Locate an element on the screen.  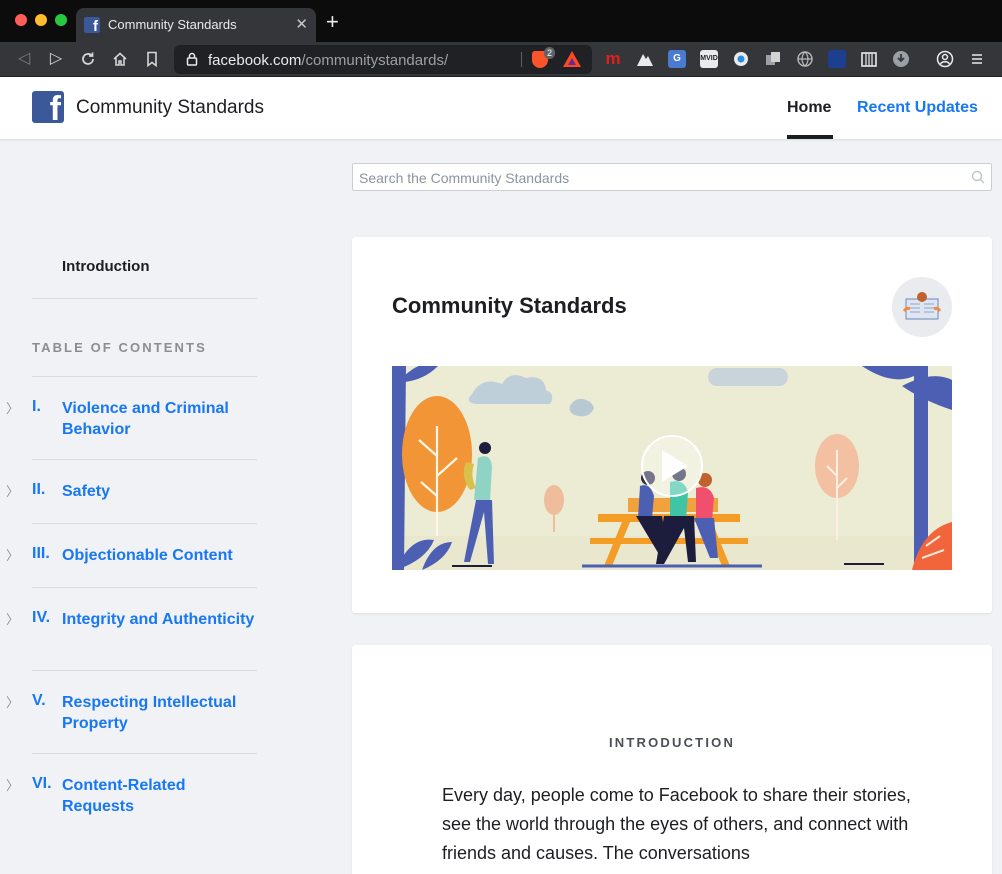
flag-icon is located at coordinates (837, 59).